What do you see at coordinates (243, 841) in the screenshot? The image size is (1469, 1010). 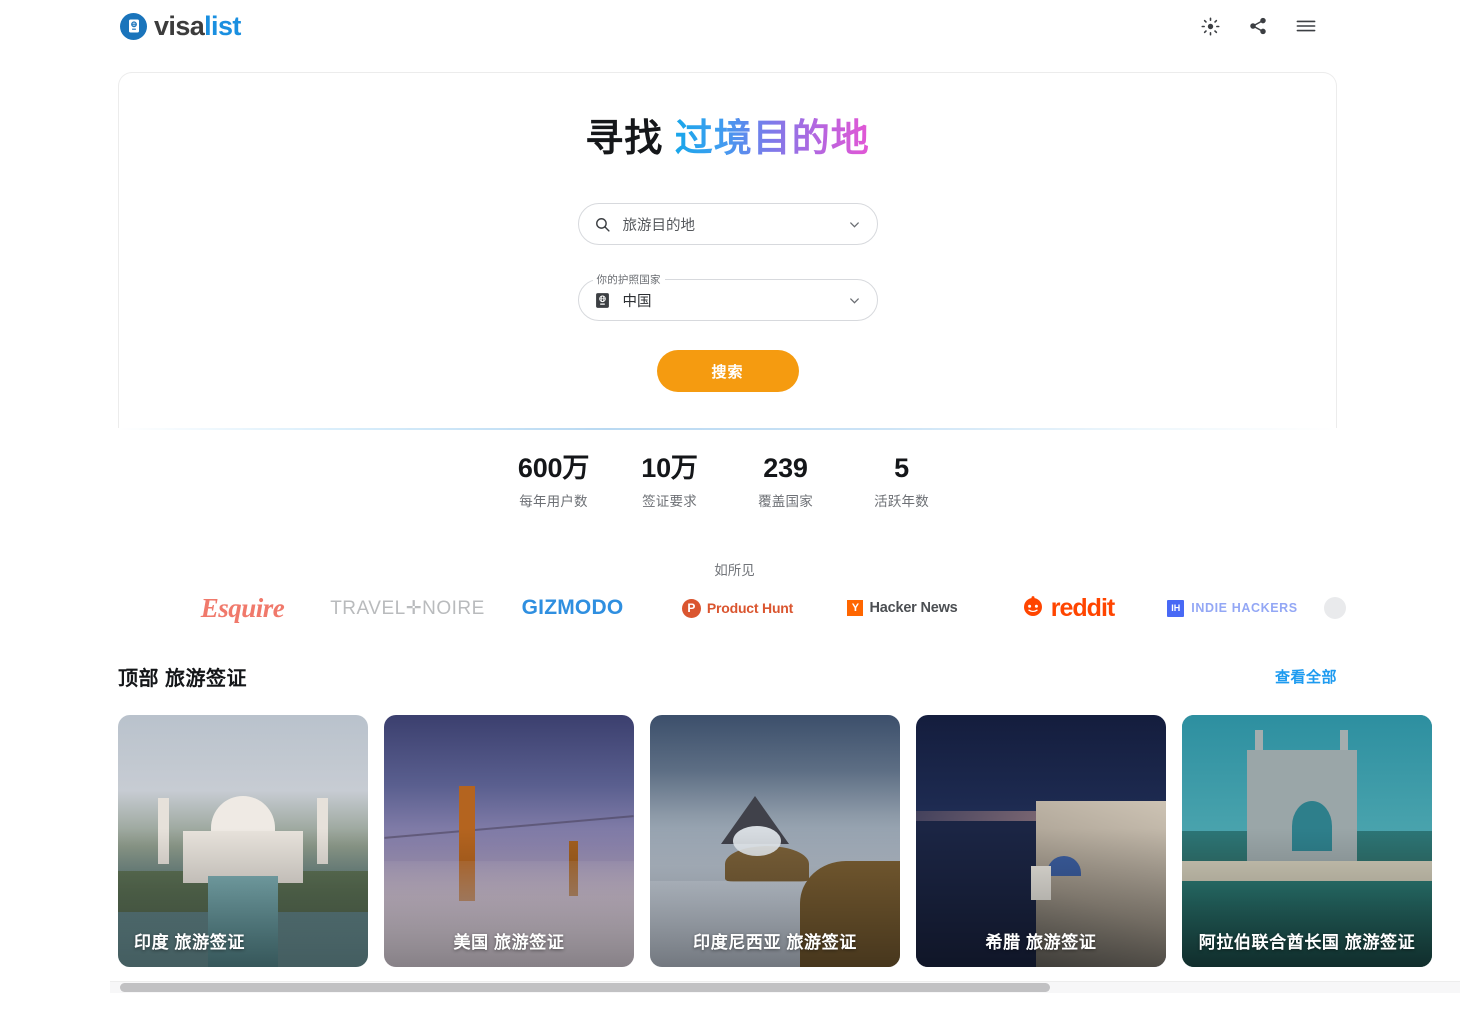 I see `card-india: 印度 旅游签证` at bounding box center [243, 841].